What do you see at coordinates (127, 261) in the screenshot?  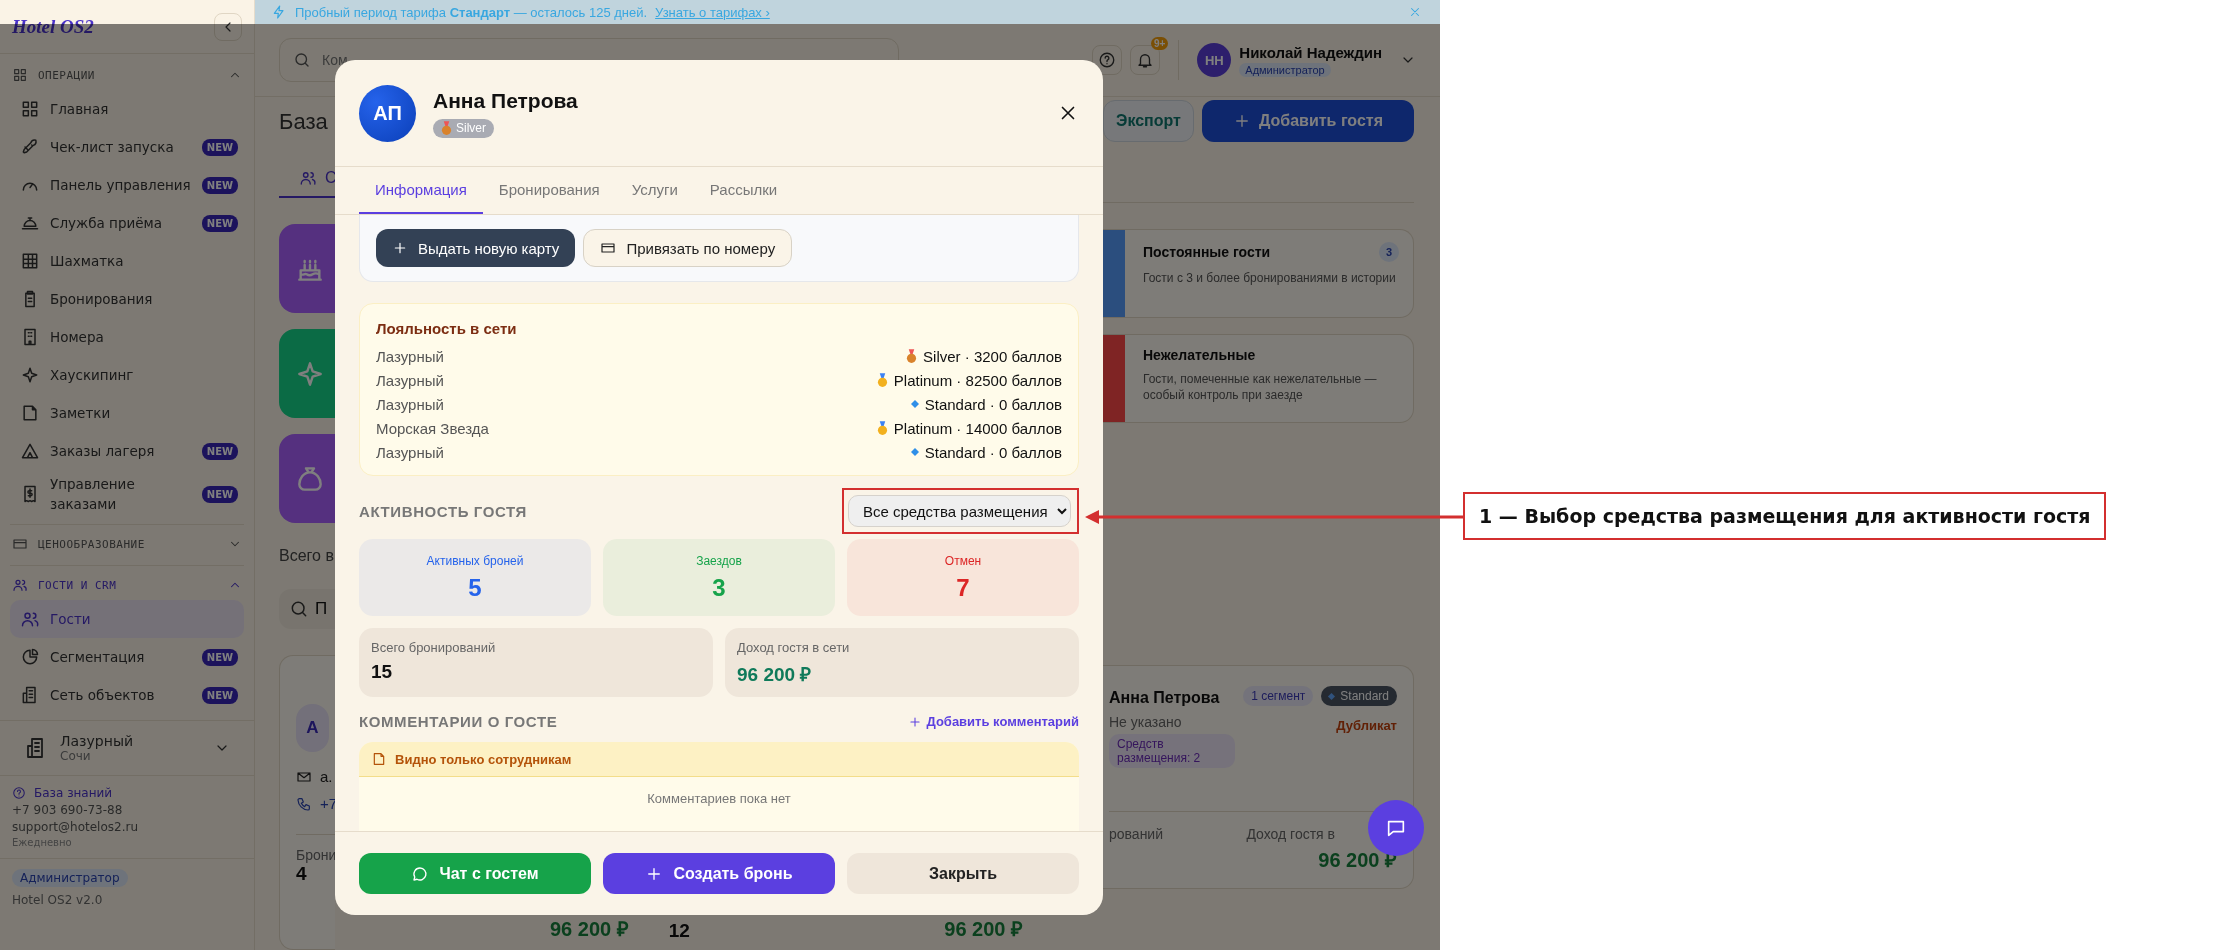 I see `nav-item: Шахматка` at bounding box center [127, 261].